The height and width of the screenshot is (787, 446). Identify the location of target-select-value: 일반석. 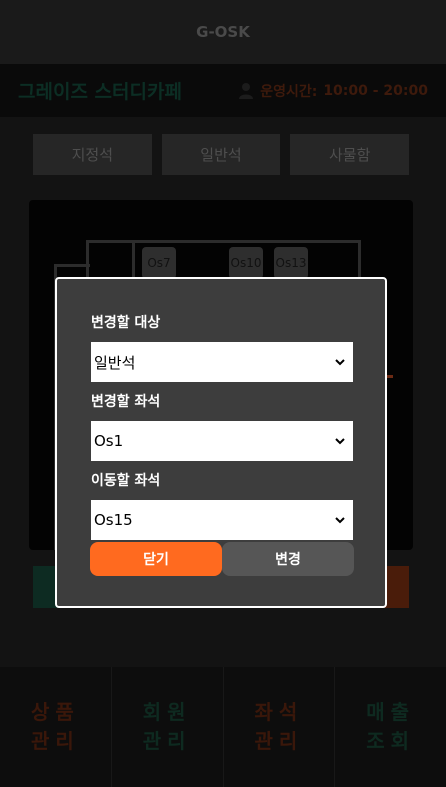
(115, 362).